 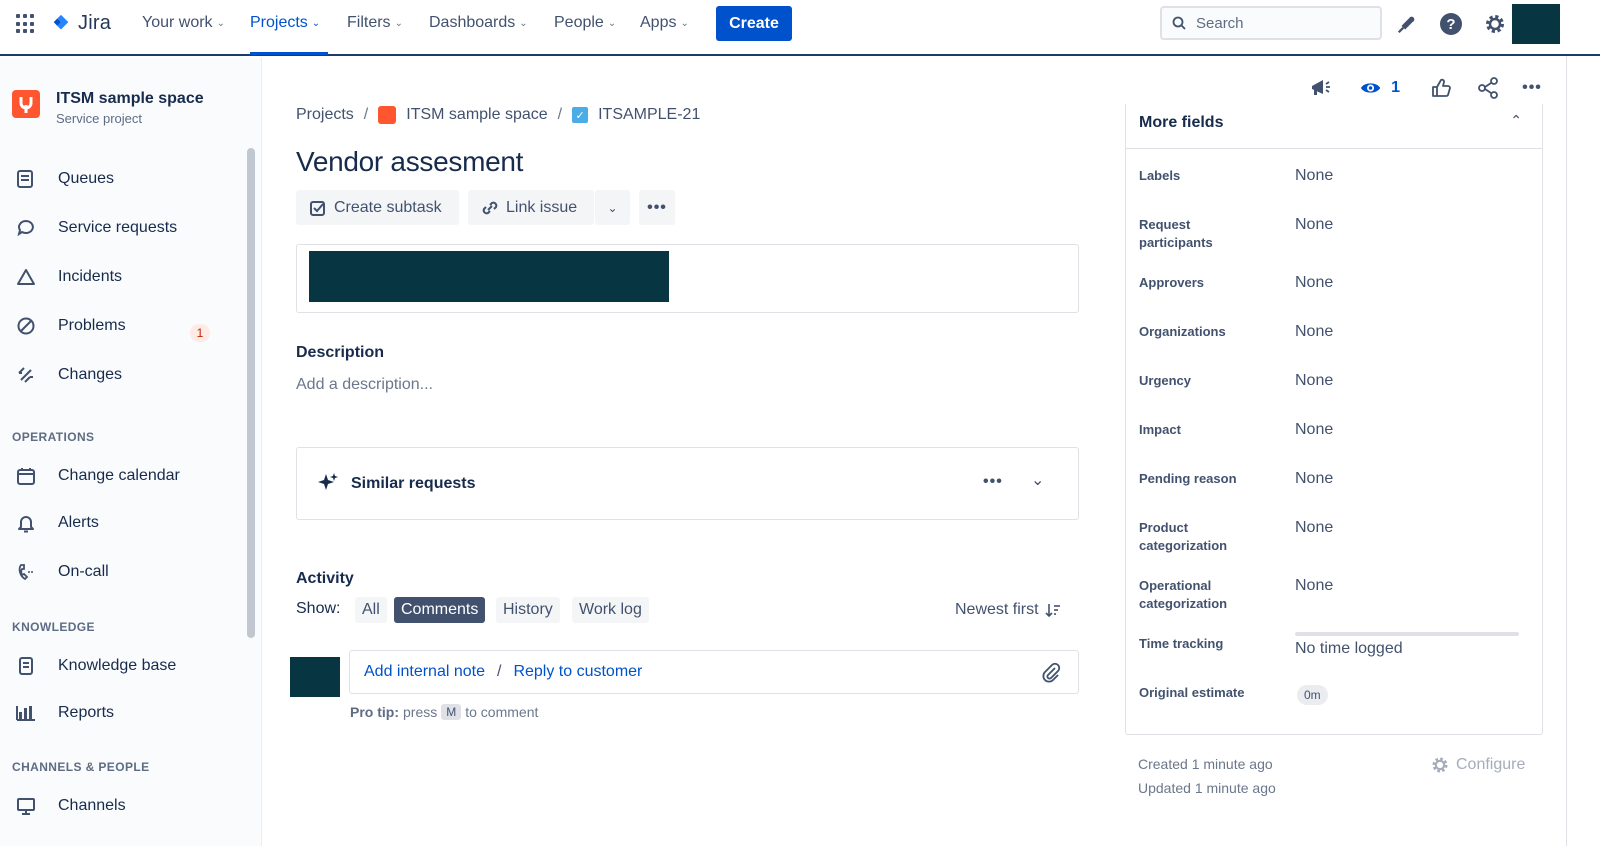 I want to click on filter-comments: Comments, so click(x=440, y=610).